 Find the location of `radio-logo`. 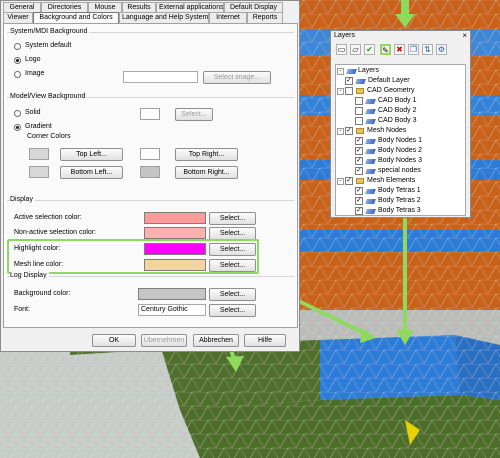

radio-logo is located at coordinates (17, 60).